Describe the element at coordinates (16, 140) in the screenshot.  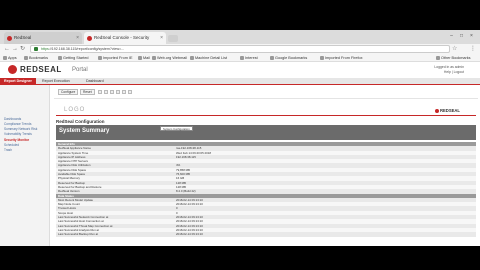
I see `sidebar-item-security-monitor: Security Monitor` at that location.